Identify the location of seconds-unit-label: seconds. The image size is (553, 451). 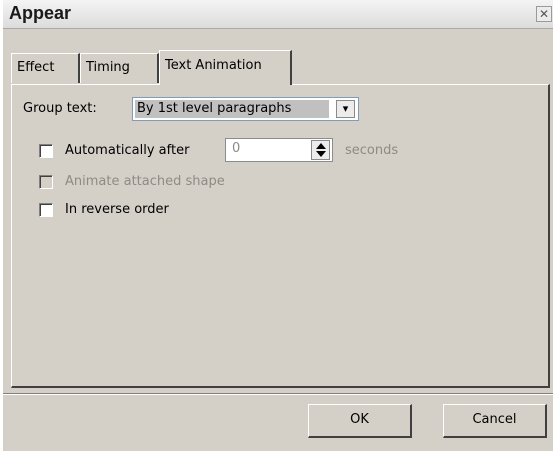
(372, 150).